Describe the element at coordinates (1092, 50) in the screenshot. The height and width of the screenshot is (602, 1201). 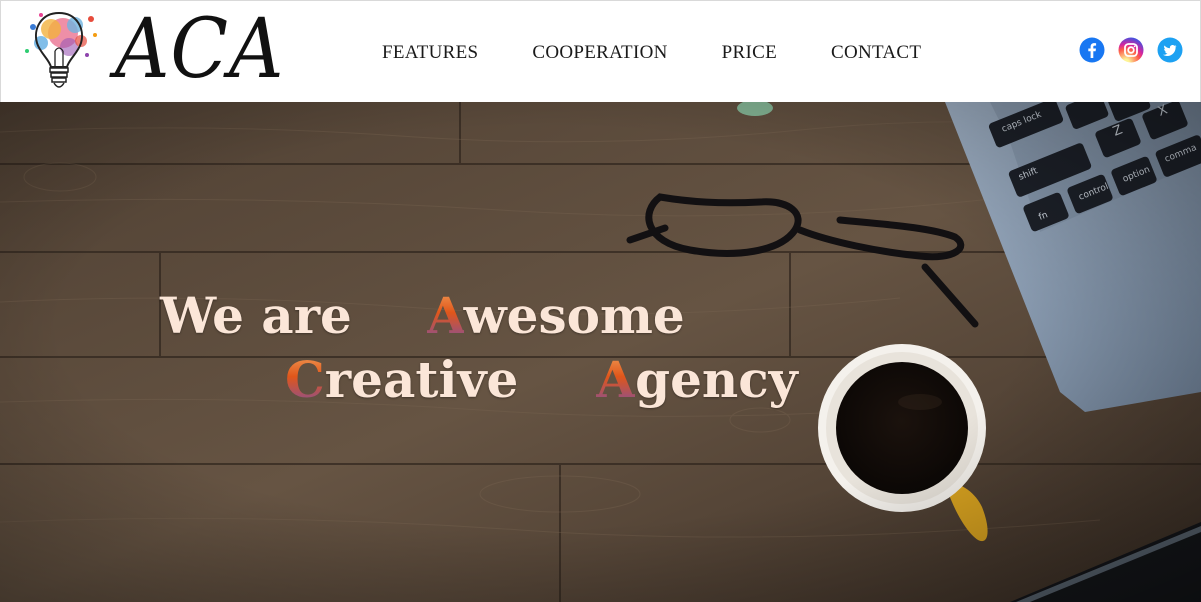
I see `facebook-icon` at that location.